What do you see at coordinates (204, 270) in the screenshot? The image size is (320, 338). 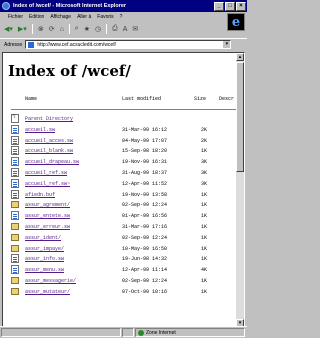 I see `file-size: 4K` at bounding box center [204, 270].